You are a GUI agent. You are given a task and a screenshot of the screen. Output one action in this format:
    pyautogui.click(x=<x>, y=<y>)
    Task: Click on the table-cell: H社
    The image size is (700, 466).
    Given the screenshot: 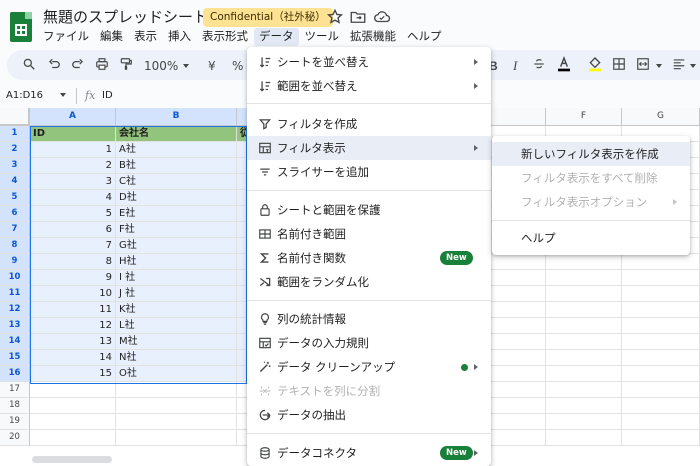 What is the action you would take?
    pyautogui.click(x=176, y=262)
    